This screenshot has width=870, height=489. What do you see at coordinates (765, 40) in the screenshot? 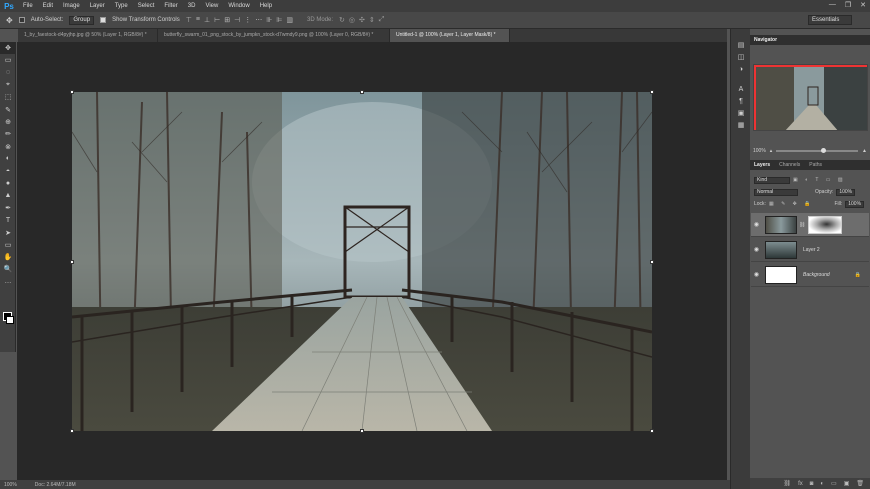
I see `tab-navigator: Navigator` at bounding box center [765, 40].